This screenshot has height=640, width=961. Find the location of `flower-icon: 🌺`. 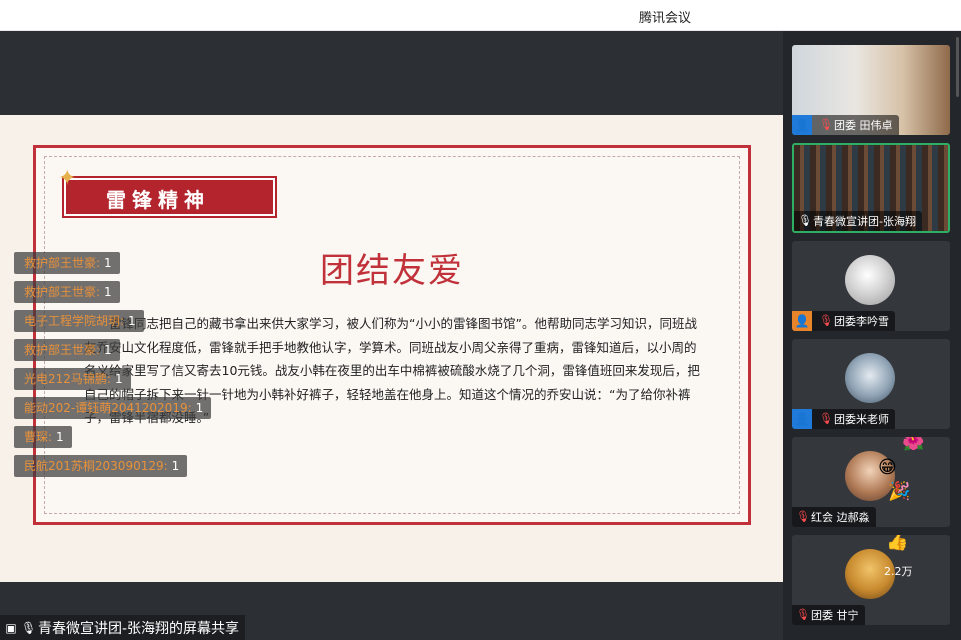

flower-icon: 🌺 is located at coordinates (913, 444).